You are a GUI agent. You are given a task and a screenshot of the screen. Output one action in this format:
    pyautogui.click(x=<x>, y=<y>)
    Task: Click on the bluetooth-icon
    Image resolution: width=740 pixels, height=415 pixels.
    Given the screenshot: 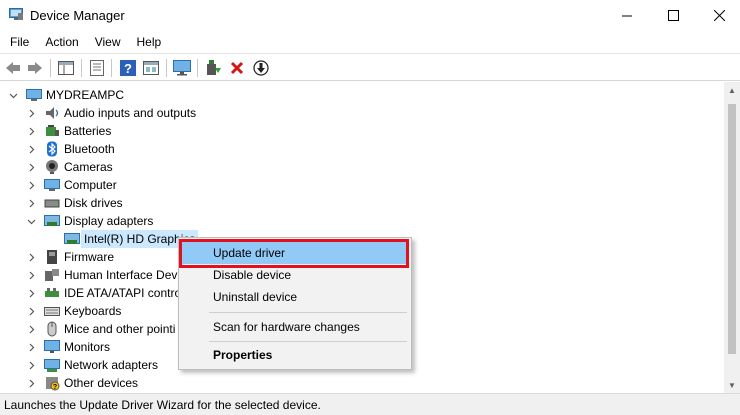 What is the action you would take?
    pyautogui.click(x=52, y=149)
    